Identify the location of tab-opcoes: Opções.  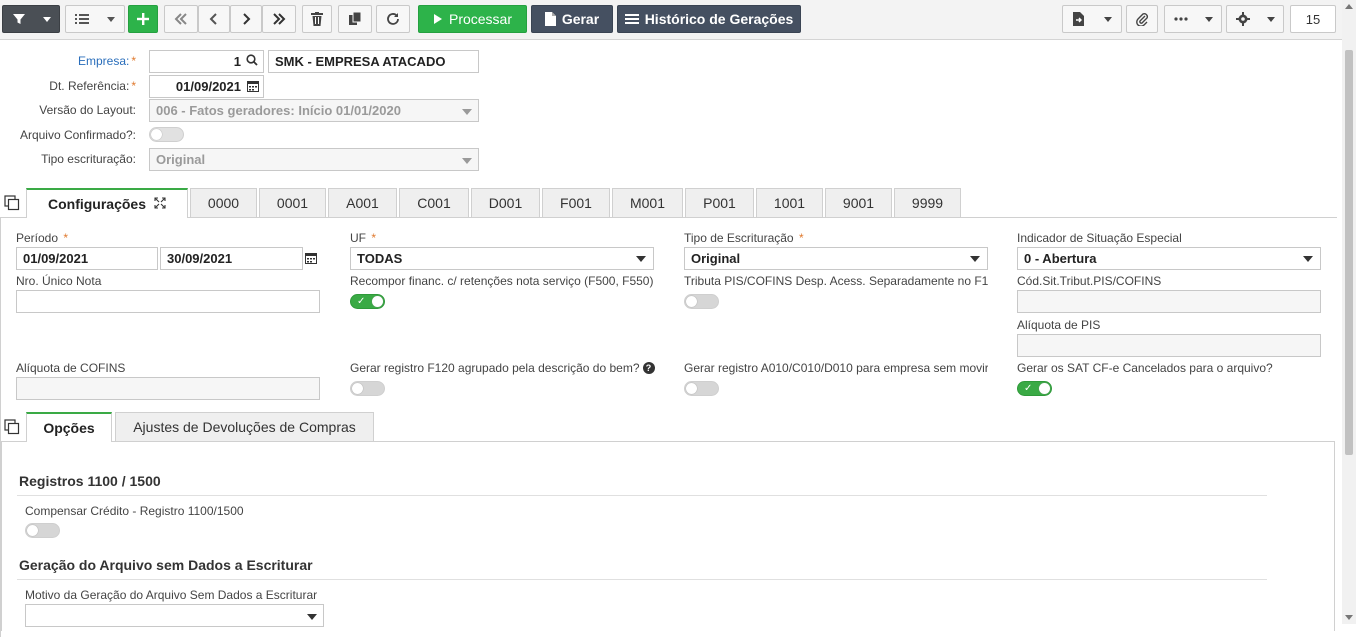
(69, 426).